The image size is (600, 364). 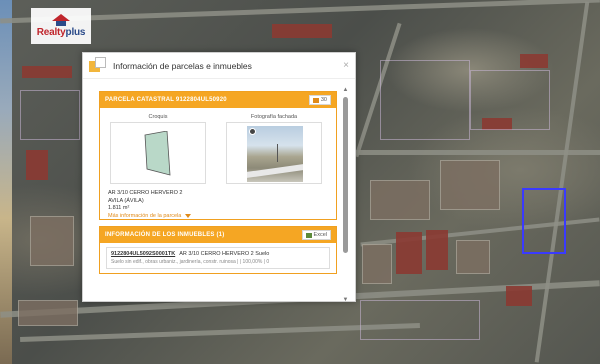 I want to click on excel-label: Excel, so click(x=320, y=235).